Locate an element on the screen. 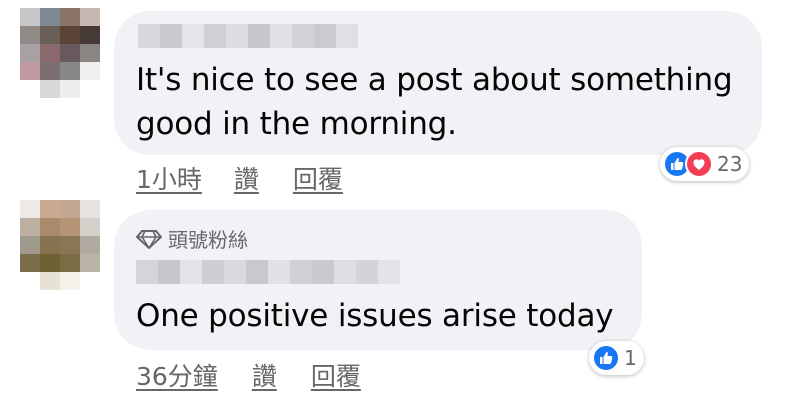  timestamp-link: 36分鐘 is located at coordinates (177, 375).